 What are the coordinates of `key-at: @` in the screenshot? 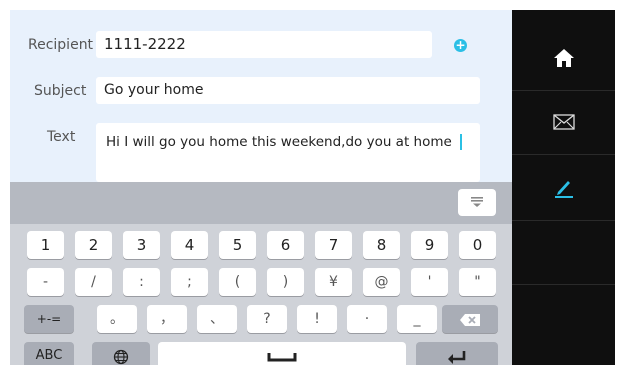 It's located at (381, 282).